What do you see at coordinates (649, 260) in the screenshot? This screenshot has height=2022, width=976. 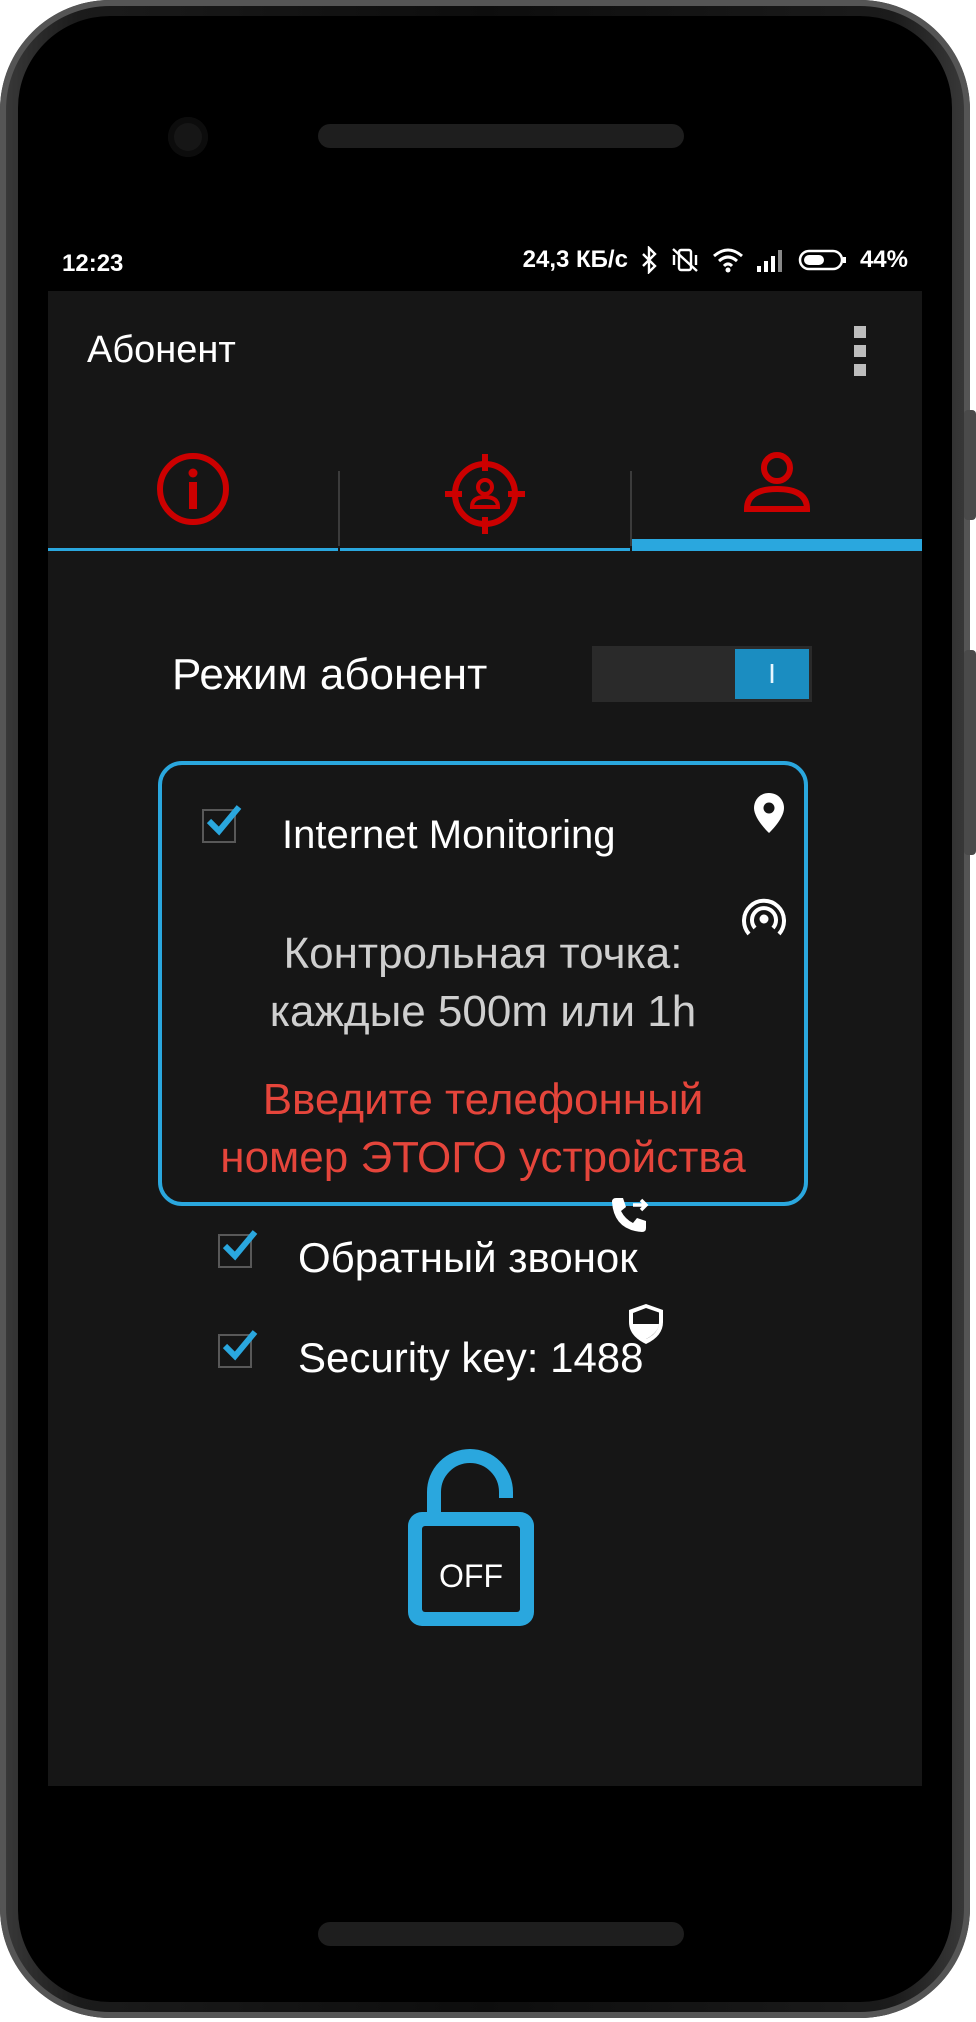 I see `bluetooth-icon` at bounding box center [649, 260].